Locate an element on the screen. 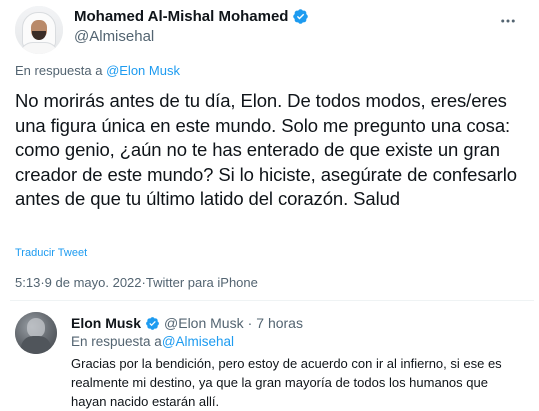 The width and height of the screenshot is (539, 411). reply-to-link: @Almisehal is located at coordinates (198, 341).